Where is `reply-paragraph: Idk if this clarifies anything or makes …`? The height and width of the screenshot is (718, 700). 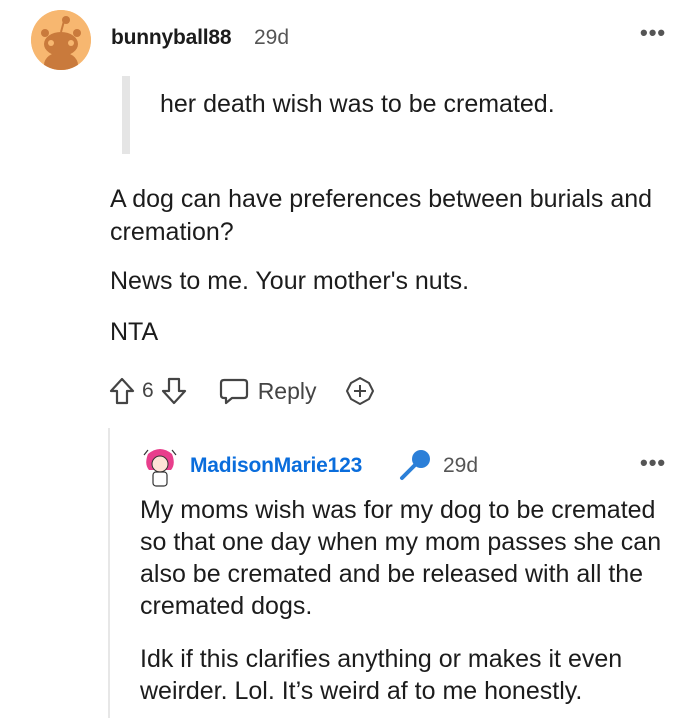 reply-paragraph: Idk if this clarifies anything or makes … is located at coordinates (381, 675).